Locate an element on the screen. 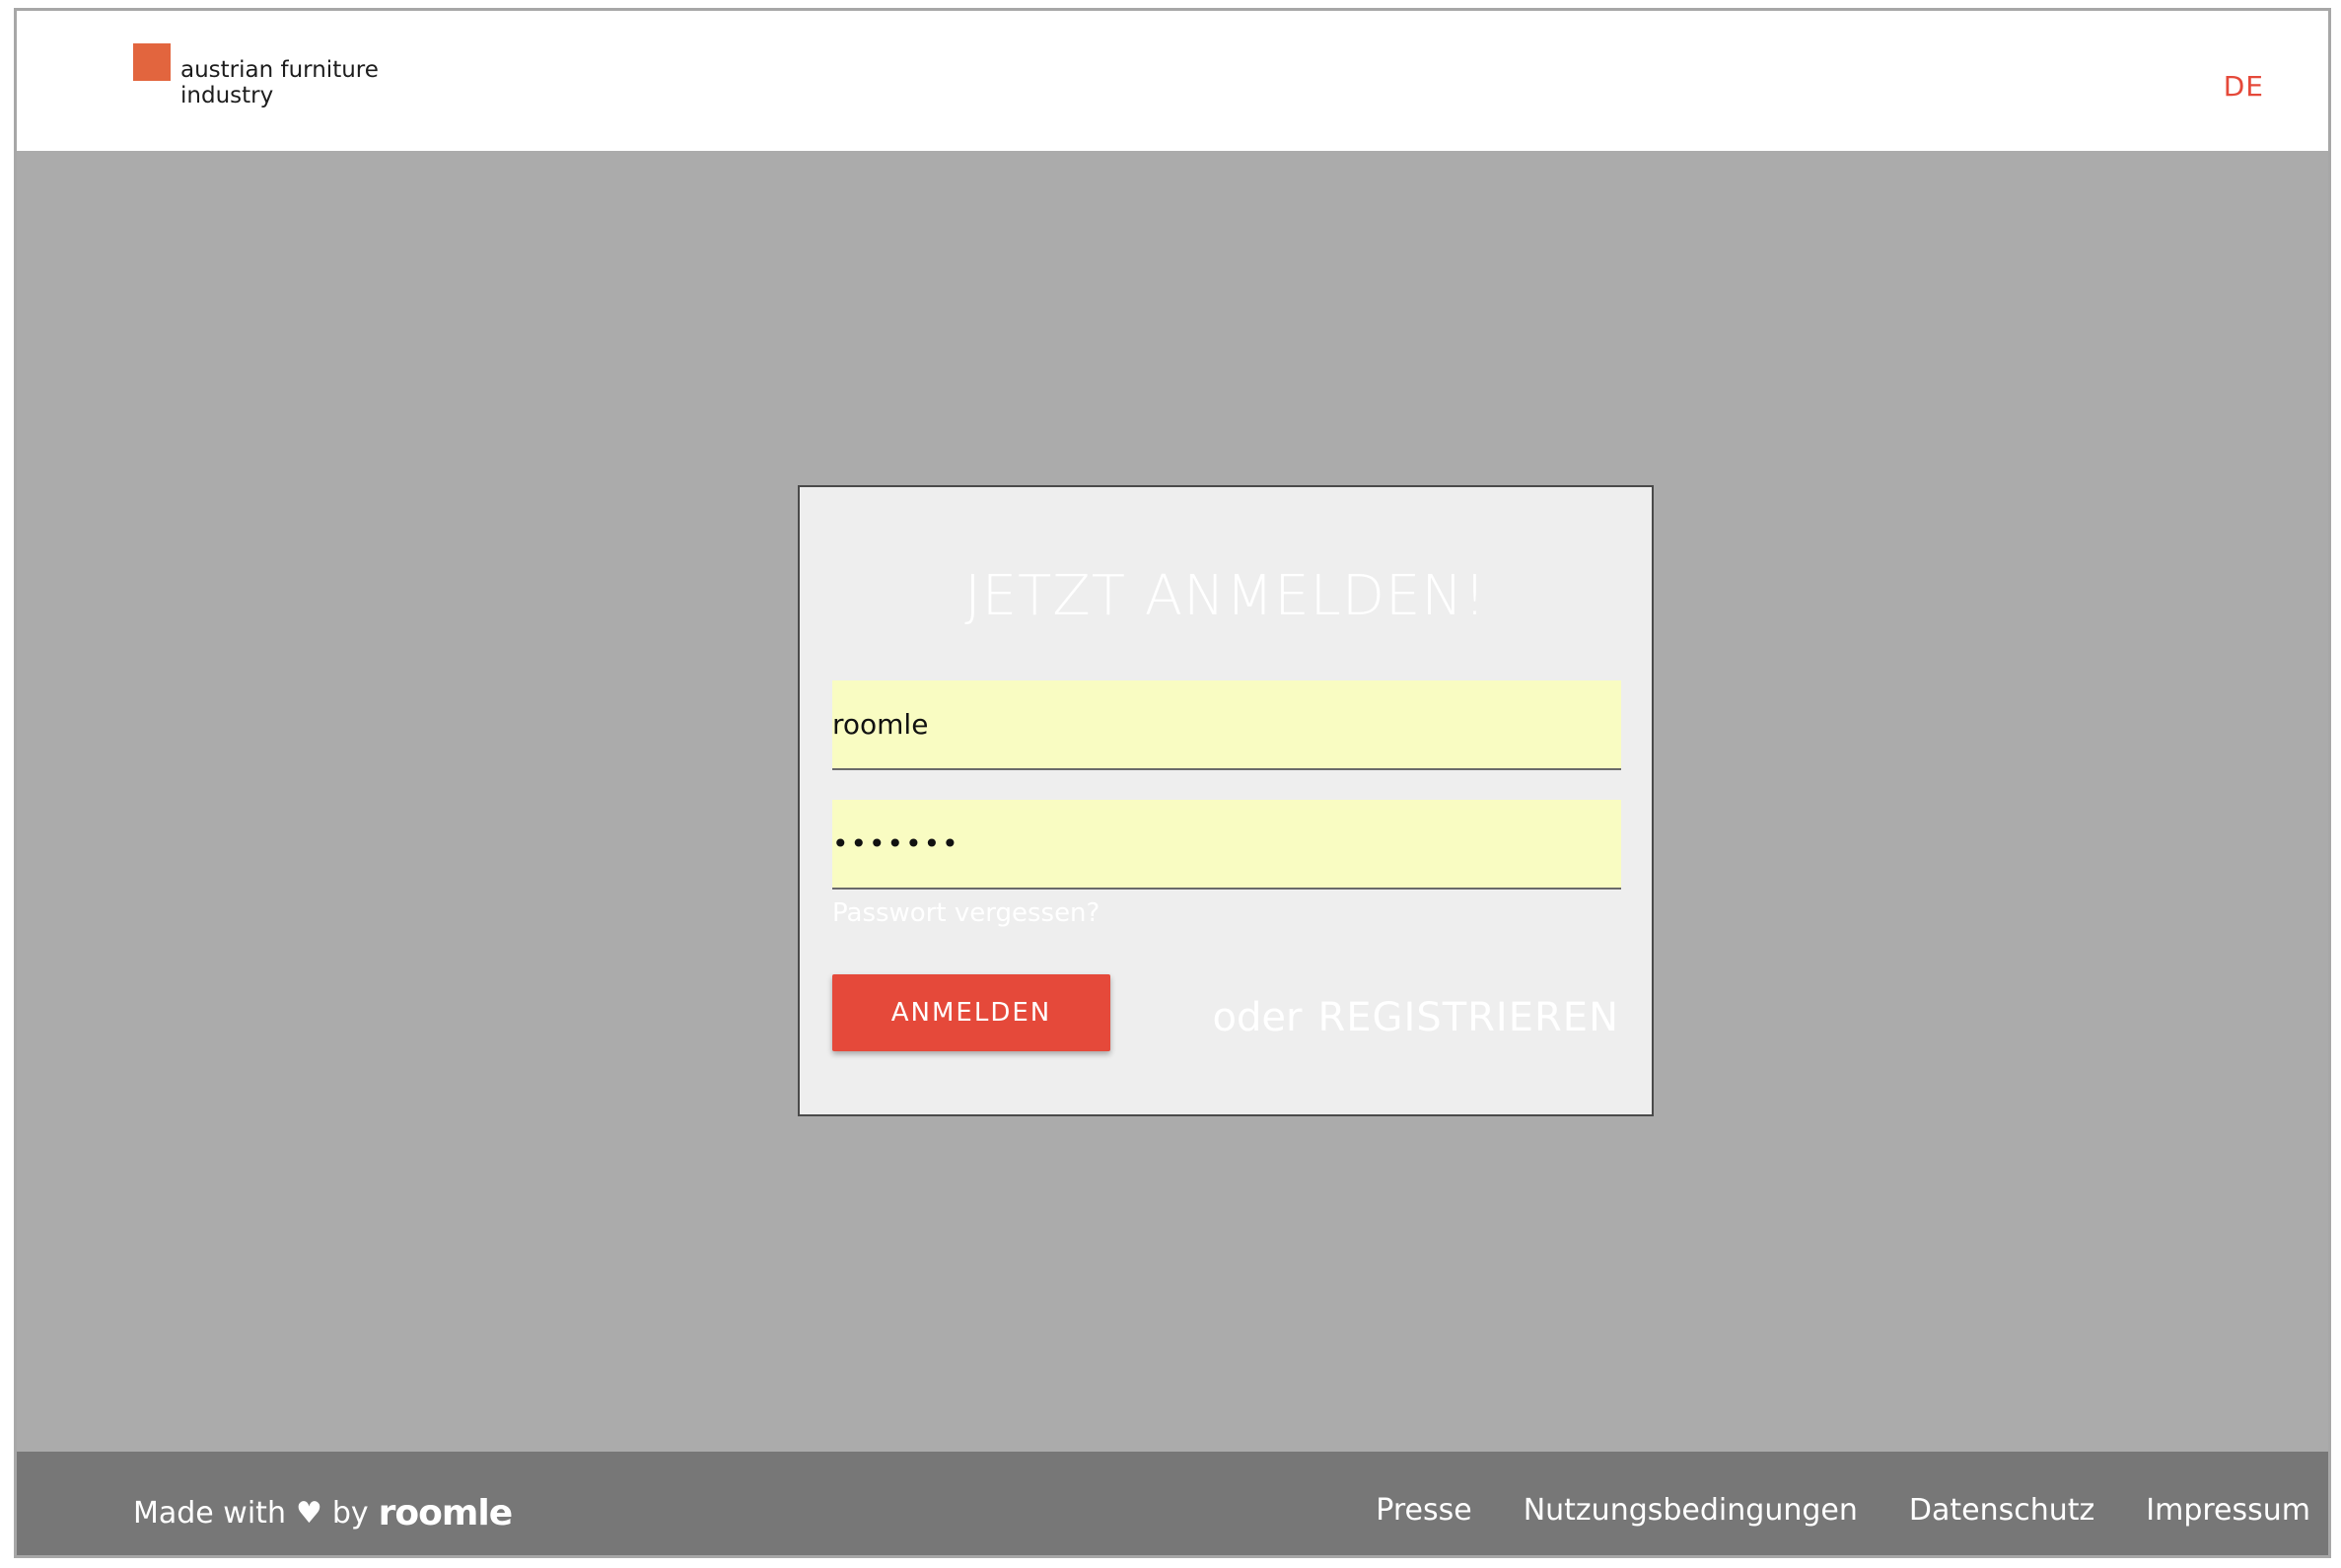  username-input is located at coordinates (1226, 725).